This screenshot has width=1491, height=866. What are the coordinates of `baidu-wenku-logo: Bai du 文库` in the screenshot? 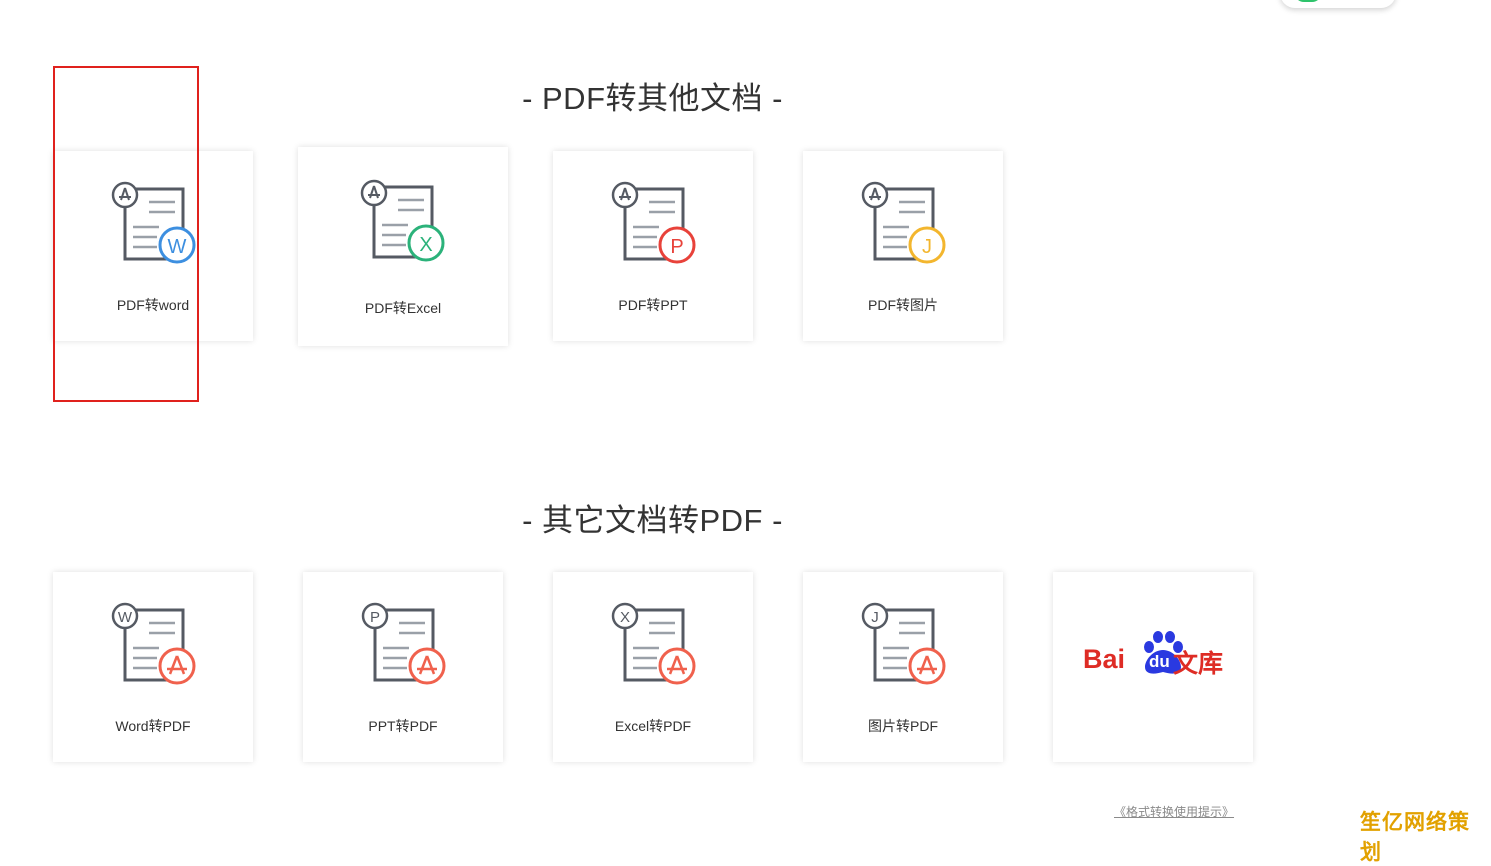 It's located at (1154, 655).